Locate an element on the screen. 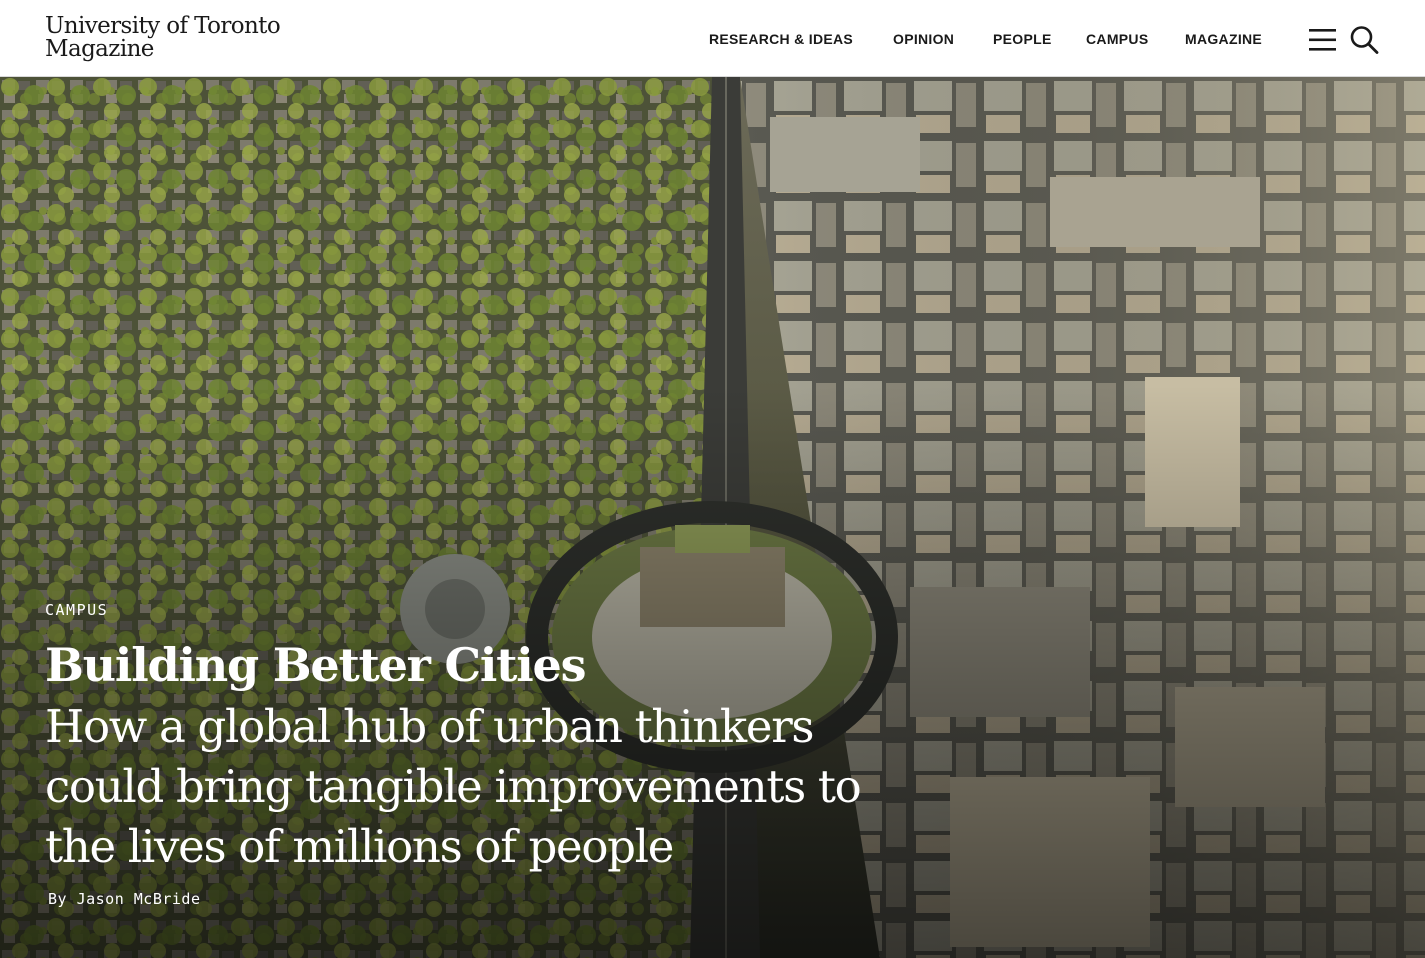 Image resolution: width=1425 pixels, height=958 pixels. nav-item-research-ideas: RESEARCH & IDEAS is located at coordinates (781, 39).